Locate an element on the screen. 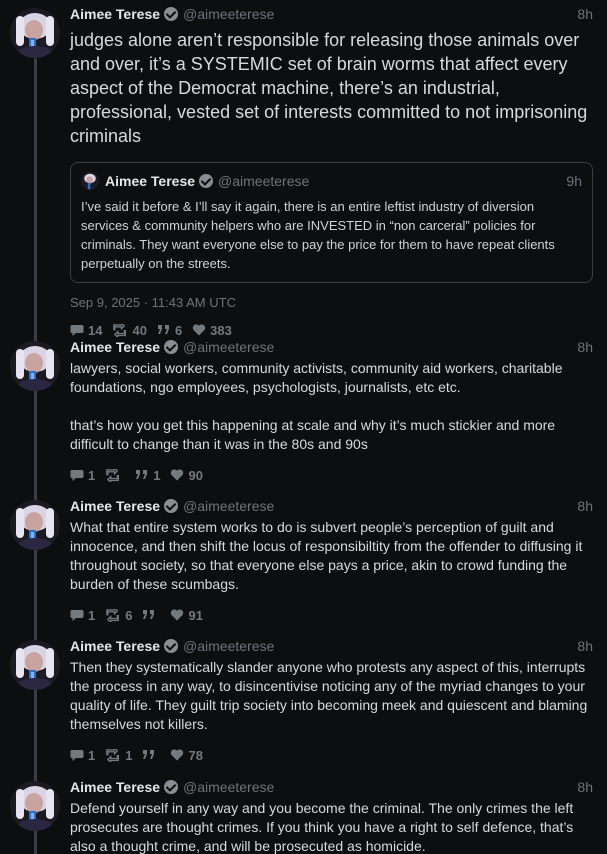 Image resolution: width=607 pixels, height=854 pixels. like-count: 78 is located at coordinates (186, 755).